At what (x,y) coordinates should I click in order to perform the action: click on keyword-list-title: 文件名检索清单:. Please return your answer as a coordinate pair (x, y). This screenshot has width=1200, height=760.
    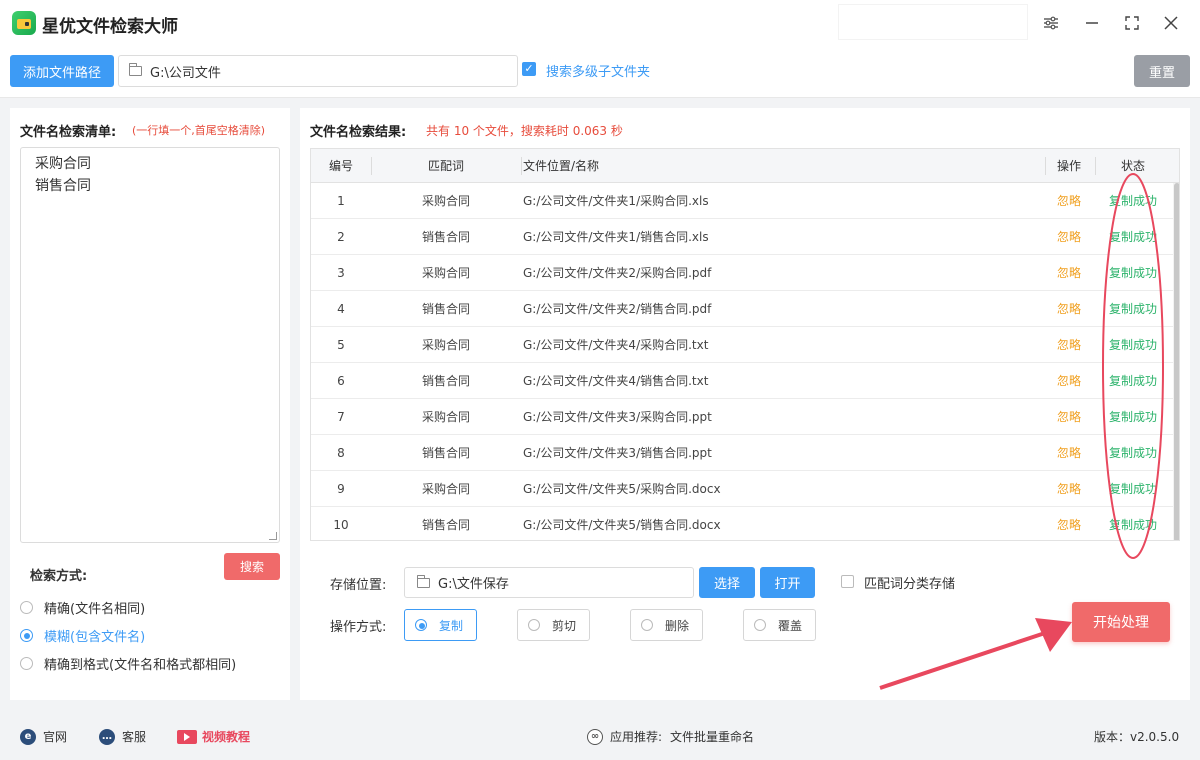
    Looking at the image, I should click on (68, 132).